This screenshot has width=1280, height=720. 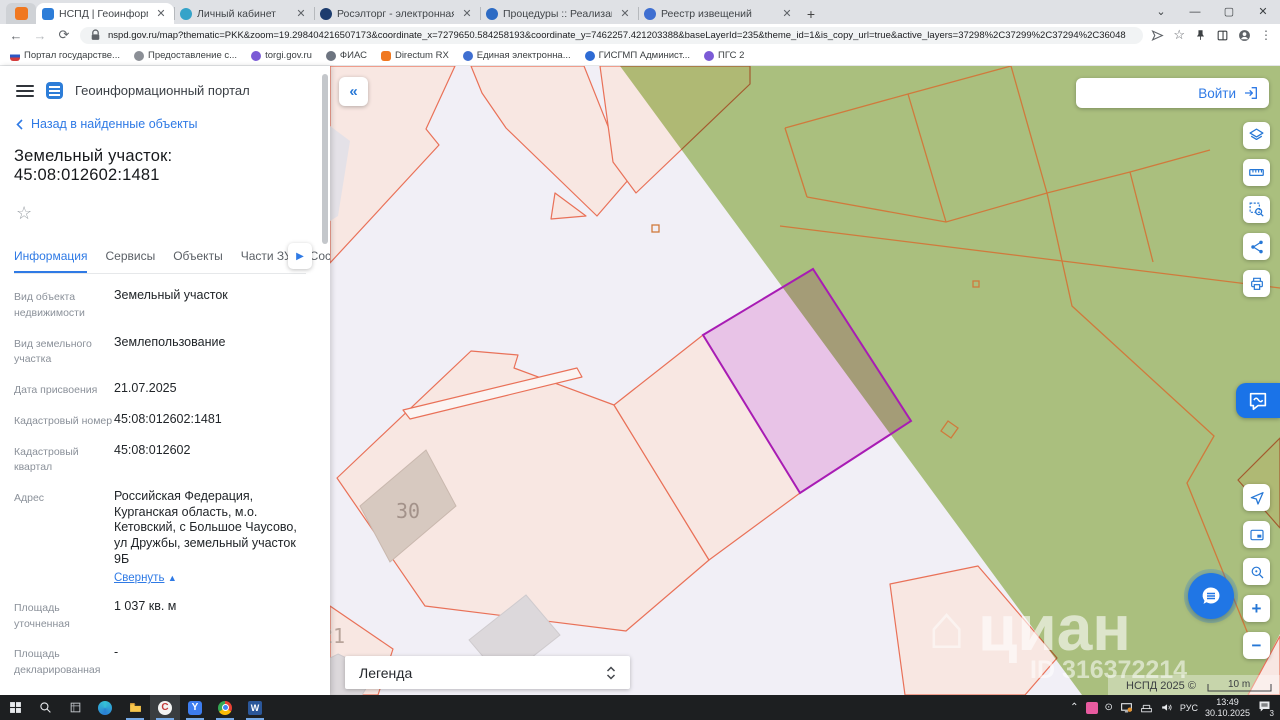 I want to click on chrome-logo-icon, so click(x=225, y=707).